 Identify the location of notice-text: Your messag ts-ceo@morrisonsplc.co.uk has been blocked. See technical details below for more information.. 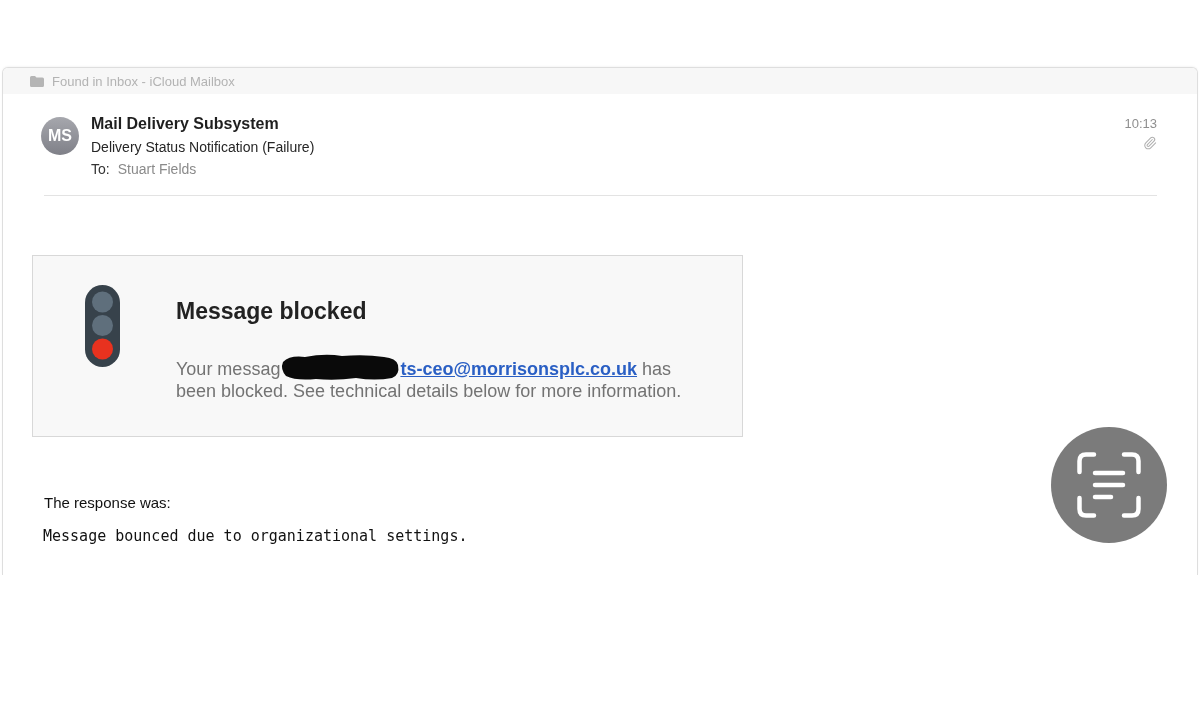
(446, 377).